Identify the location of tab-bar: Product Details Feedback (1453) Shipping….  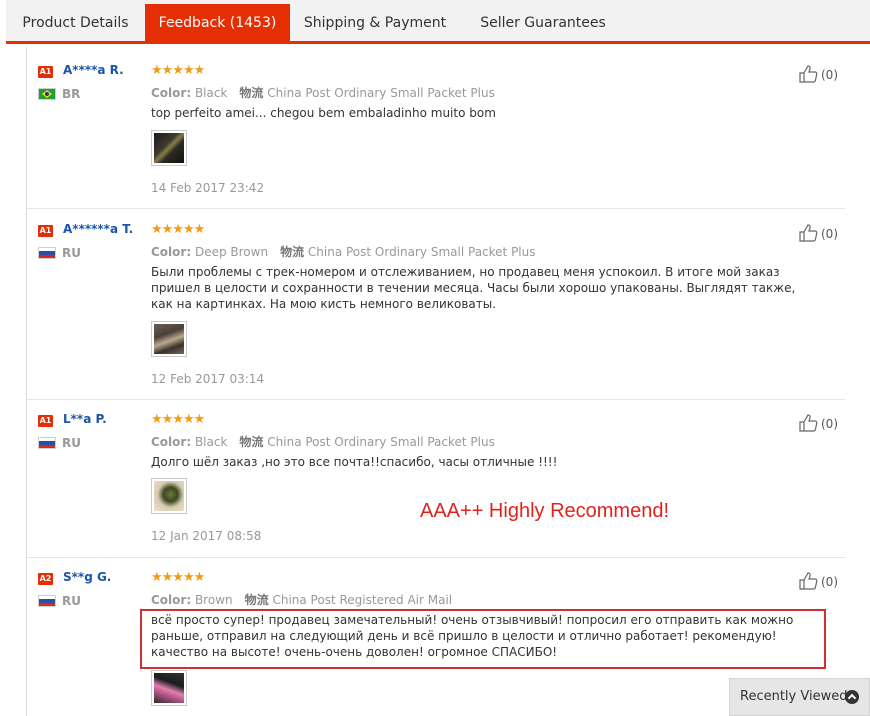
(438, 22).